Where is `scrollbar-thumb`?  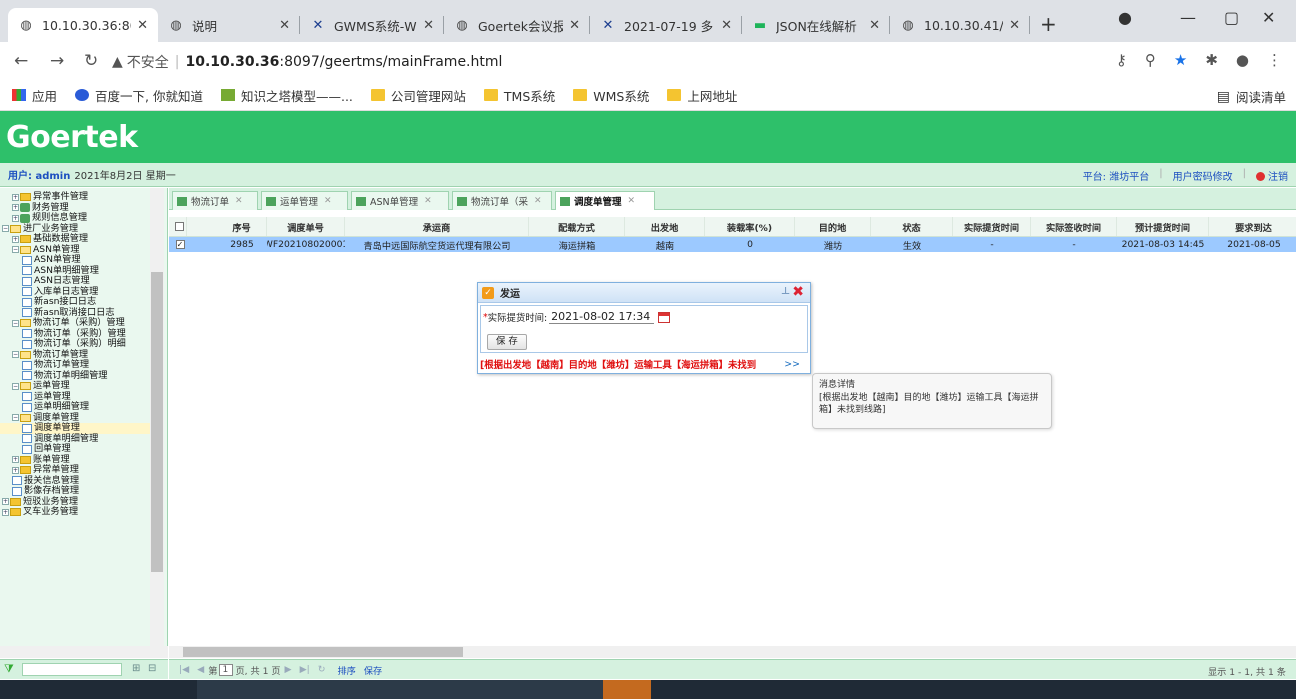
scrollbar-thumb is located at coordinates (323, 652).